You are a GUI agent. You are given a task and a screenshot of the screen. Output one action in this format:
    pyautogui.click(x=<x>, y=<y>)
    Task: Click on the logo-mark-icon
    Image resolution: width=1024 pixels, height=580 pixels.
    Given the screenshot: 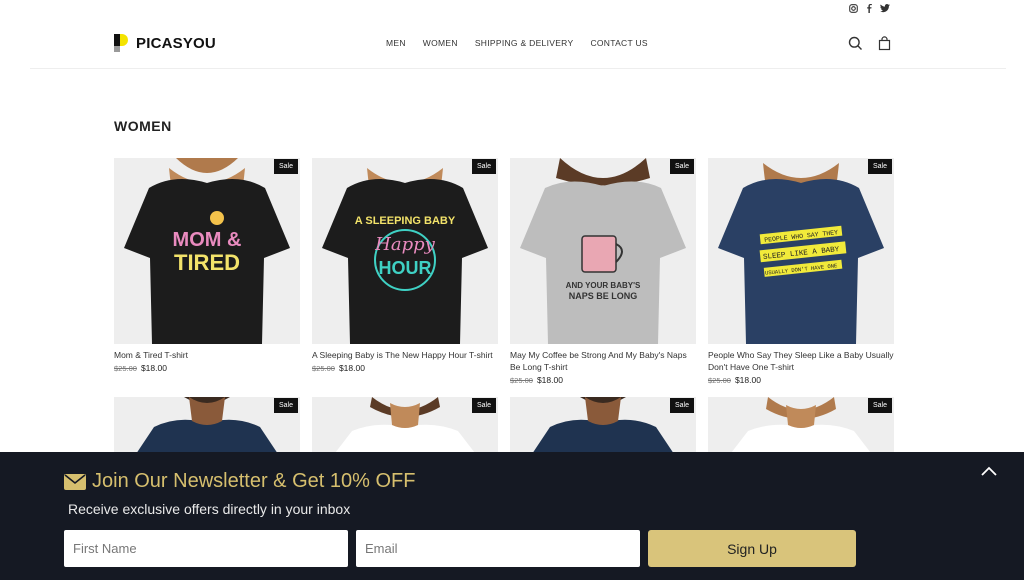 What is the action you would take?
    pyautogui.click(x=123, y=43)
    